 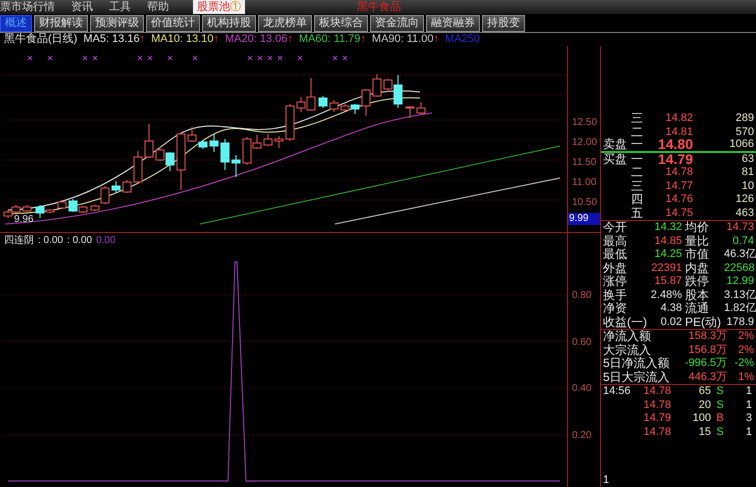 What do you see at coordinates (16, 23) in the screenshot?
I see `tab: 概述` at bounding box center [16, 23].